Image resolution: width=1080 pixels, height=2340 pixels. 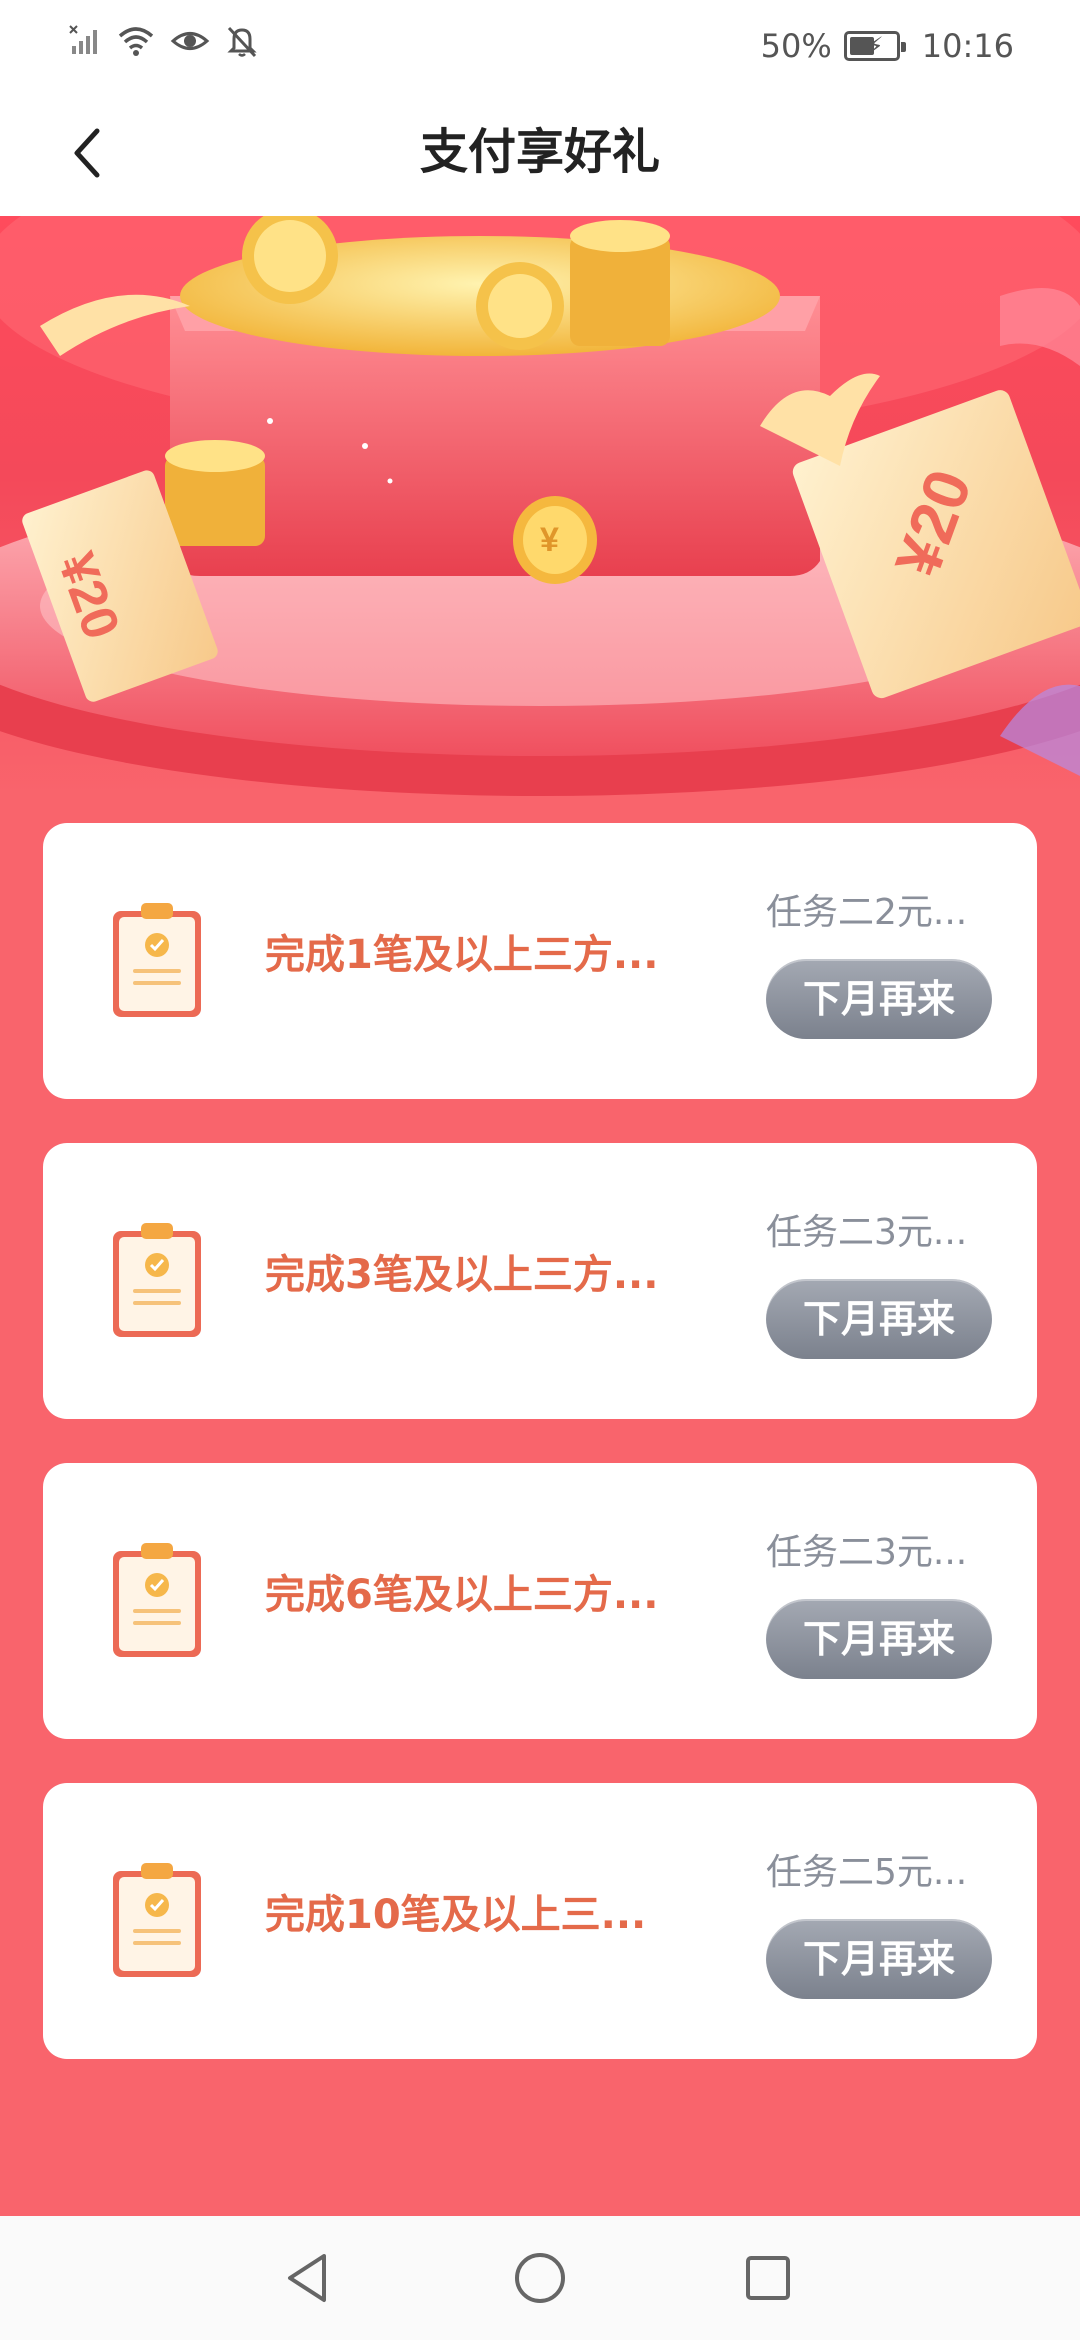 What do you see at coordinates (83, 39) in the screenshot?
I see `no-signal-icon` at bounding box center [83, 39].